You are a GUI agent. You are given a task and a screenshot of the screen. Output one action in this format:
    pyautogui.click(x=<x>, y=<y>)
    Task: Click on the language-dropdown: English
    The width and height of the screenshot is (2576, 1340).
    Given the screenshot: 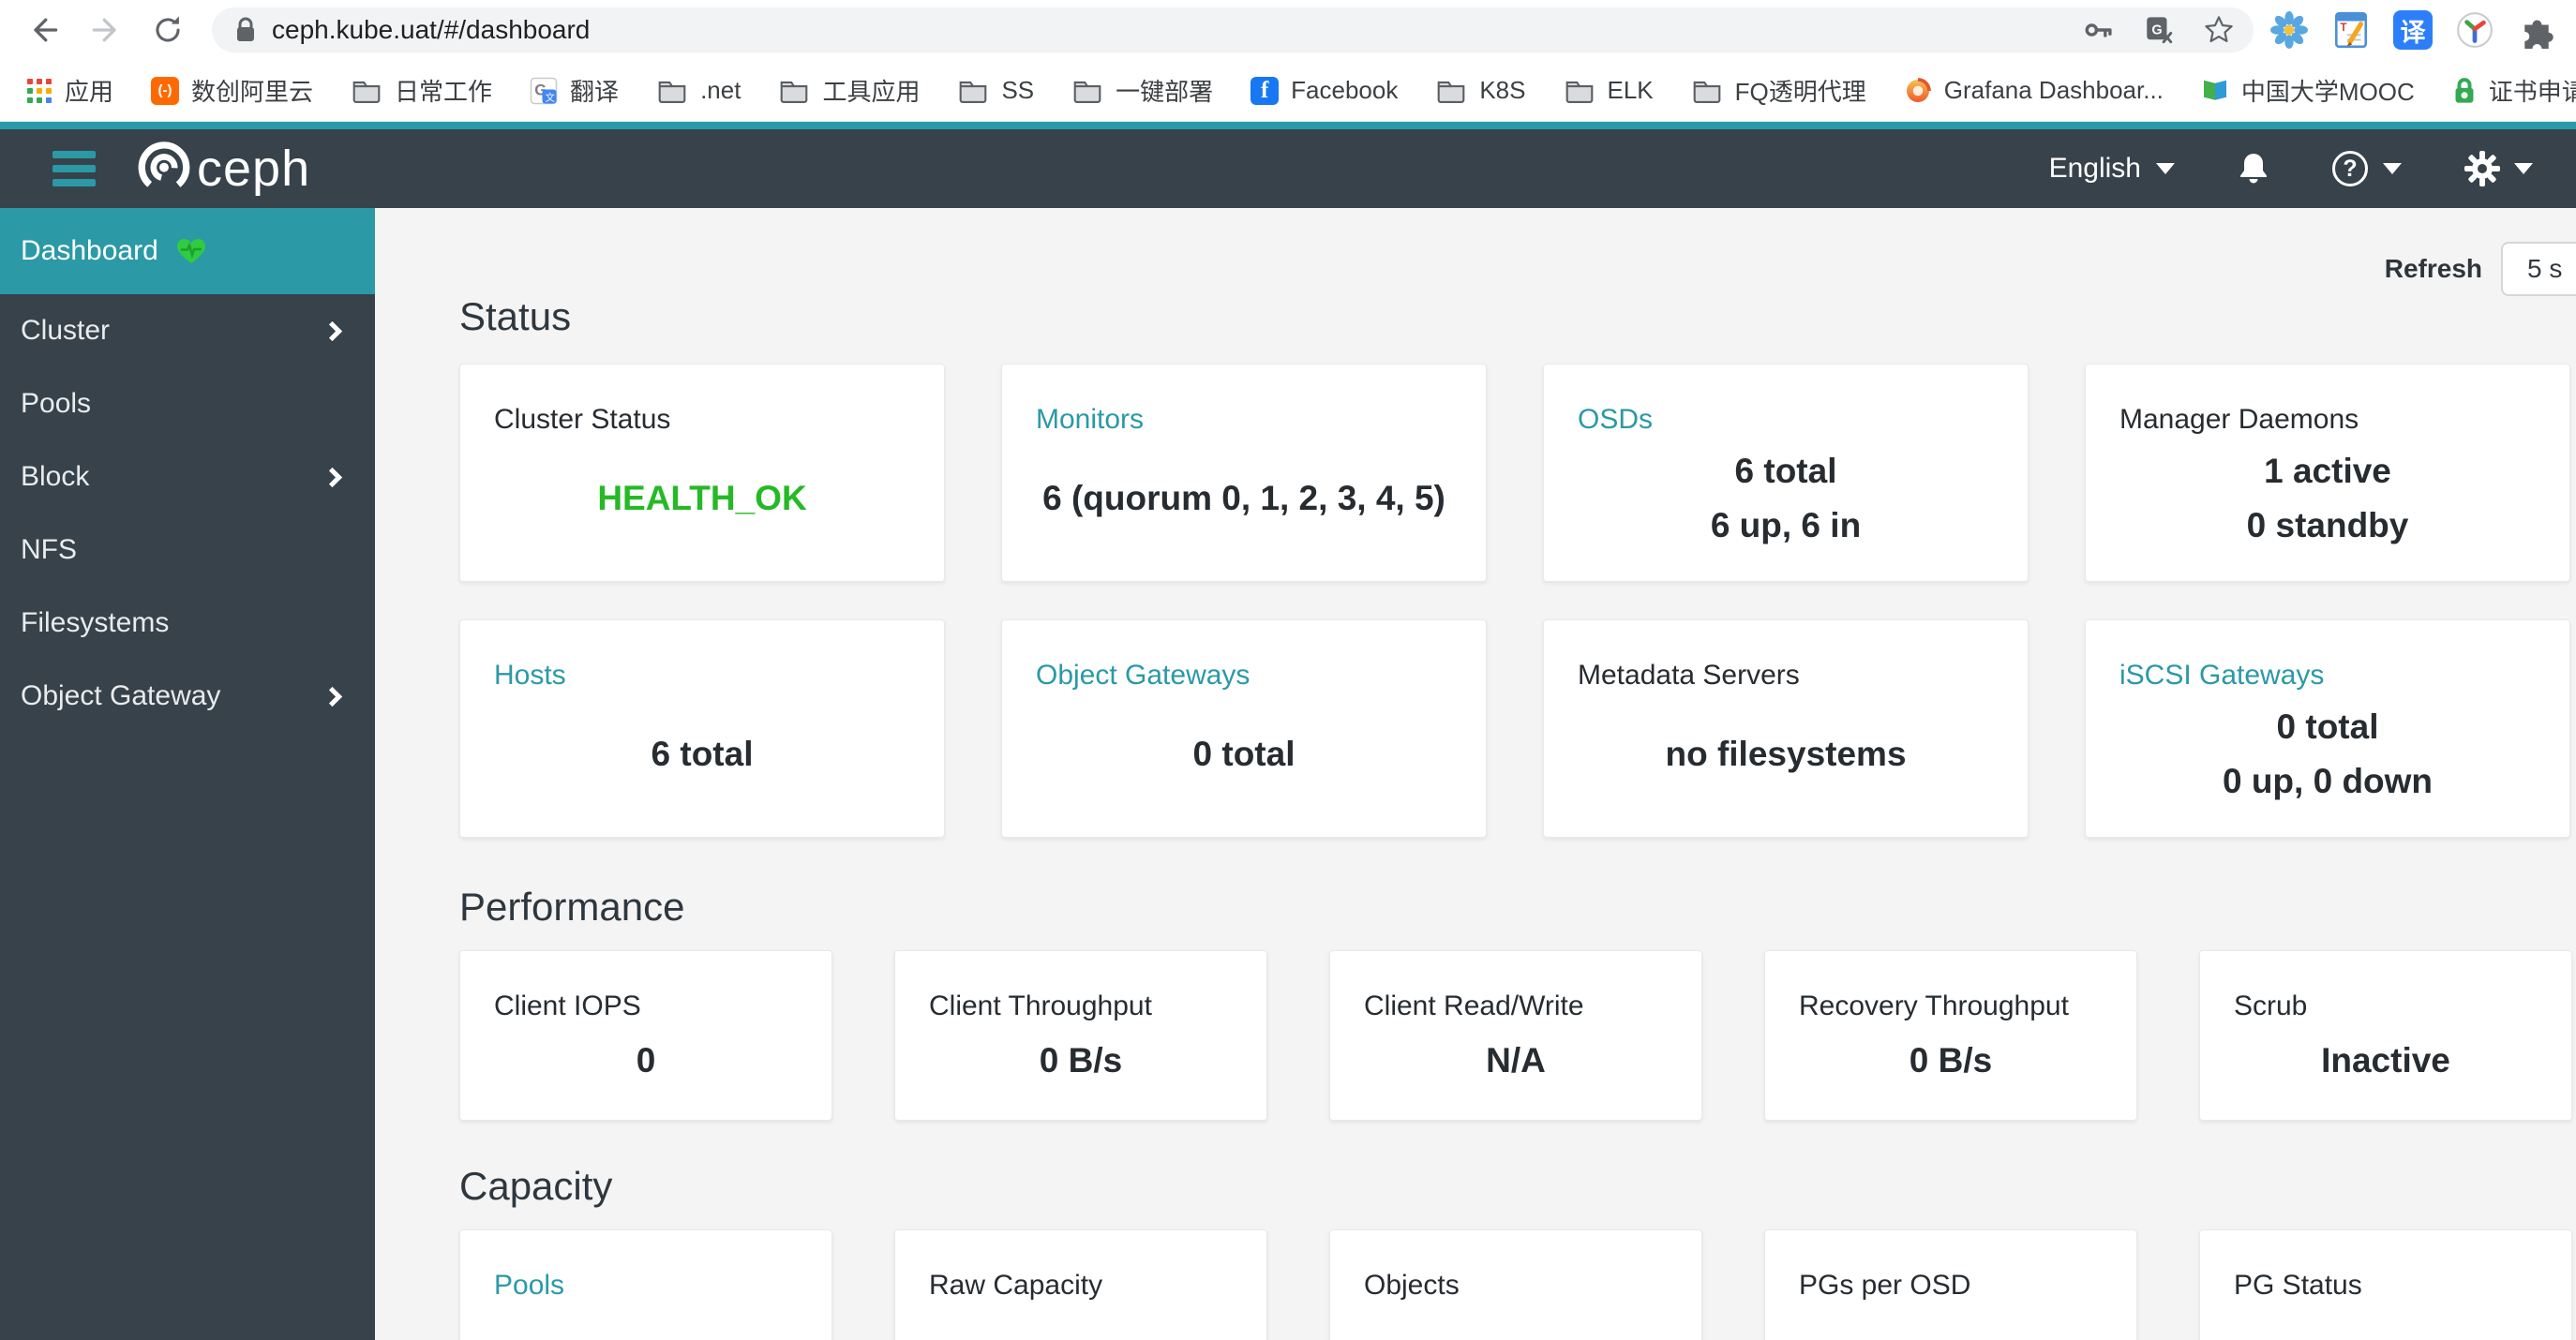 What is the action you would take?
    pyautogui.click(x=2112, y=169)
    